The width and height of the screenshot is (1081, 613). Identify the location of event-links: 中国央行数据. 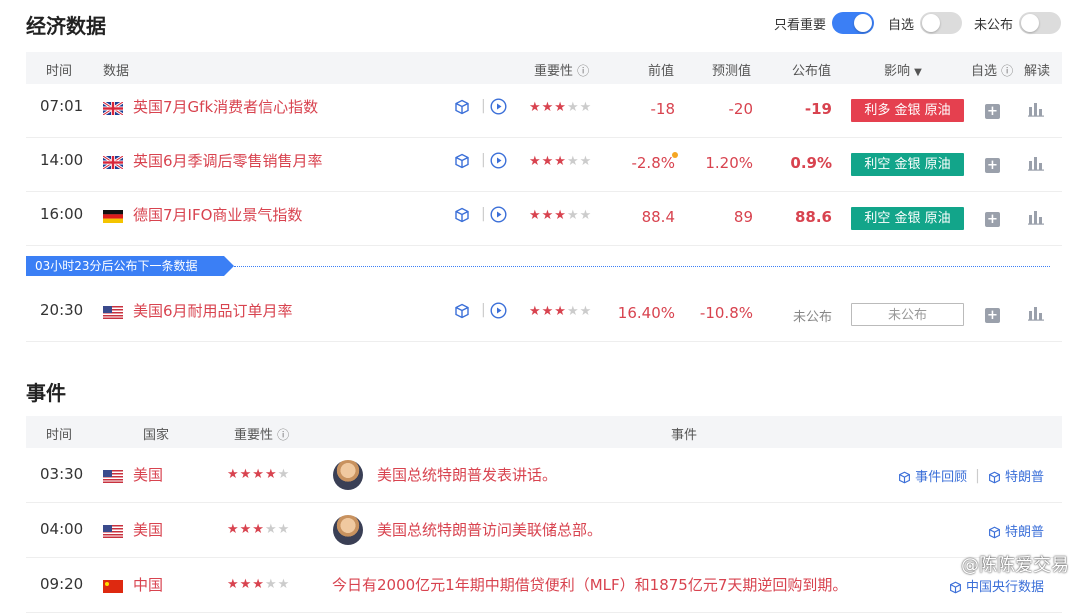
(996, 585).